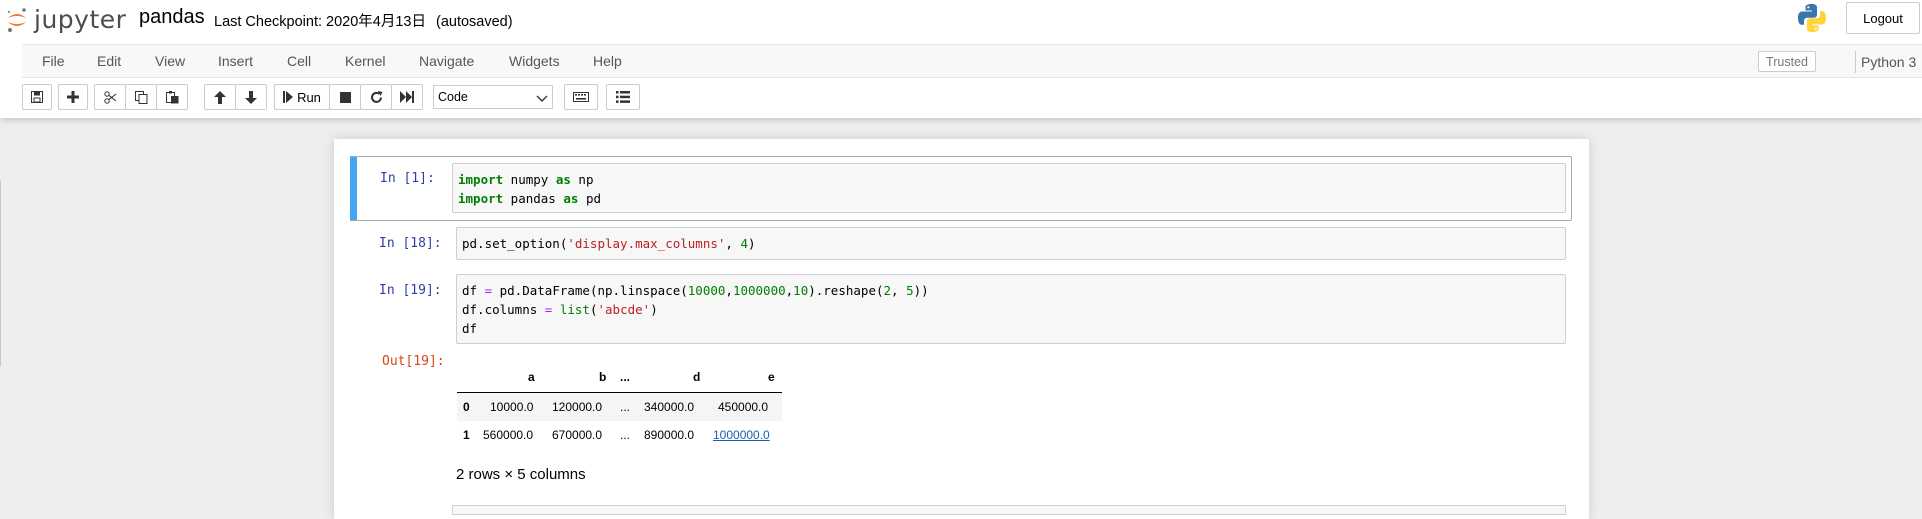  Describe the element at coordinates (288, 97) in the screenshot. I see `step-forward-icon` at that location.